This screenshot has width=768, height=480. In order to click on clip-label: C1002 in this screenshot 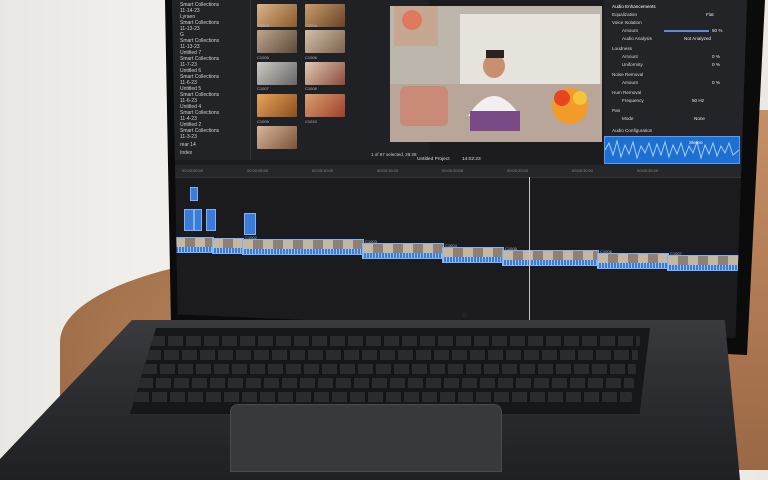, I will do `click(251, 237)`.